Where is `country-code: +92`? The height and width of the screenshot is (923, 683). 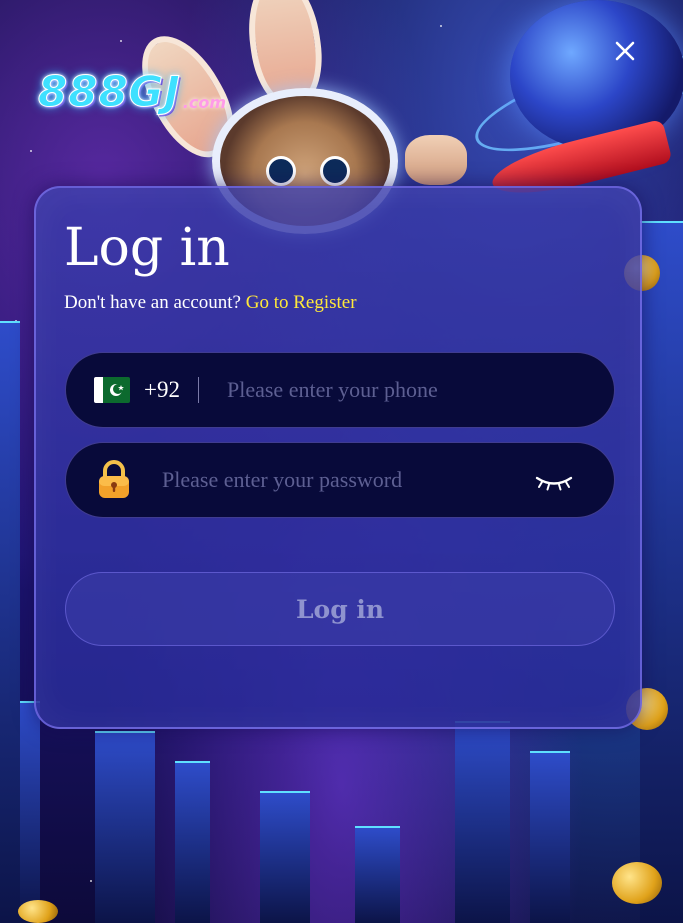 country-code: +92 is located at coordinates (162, 390).